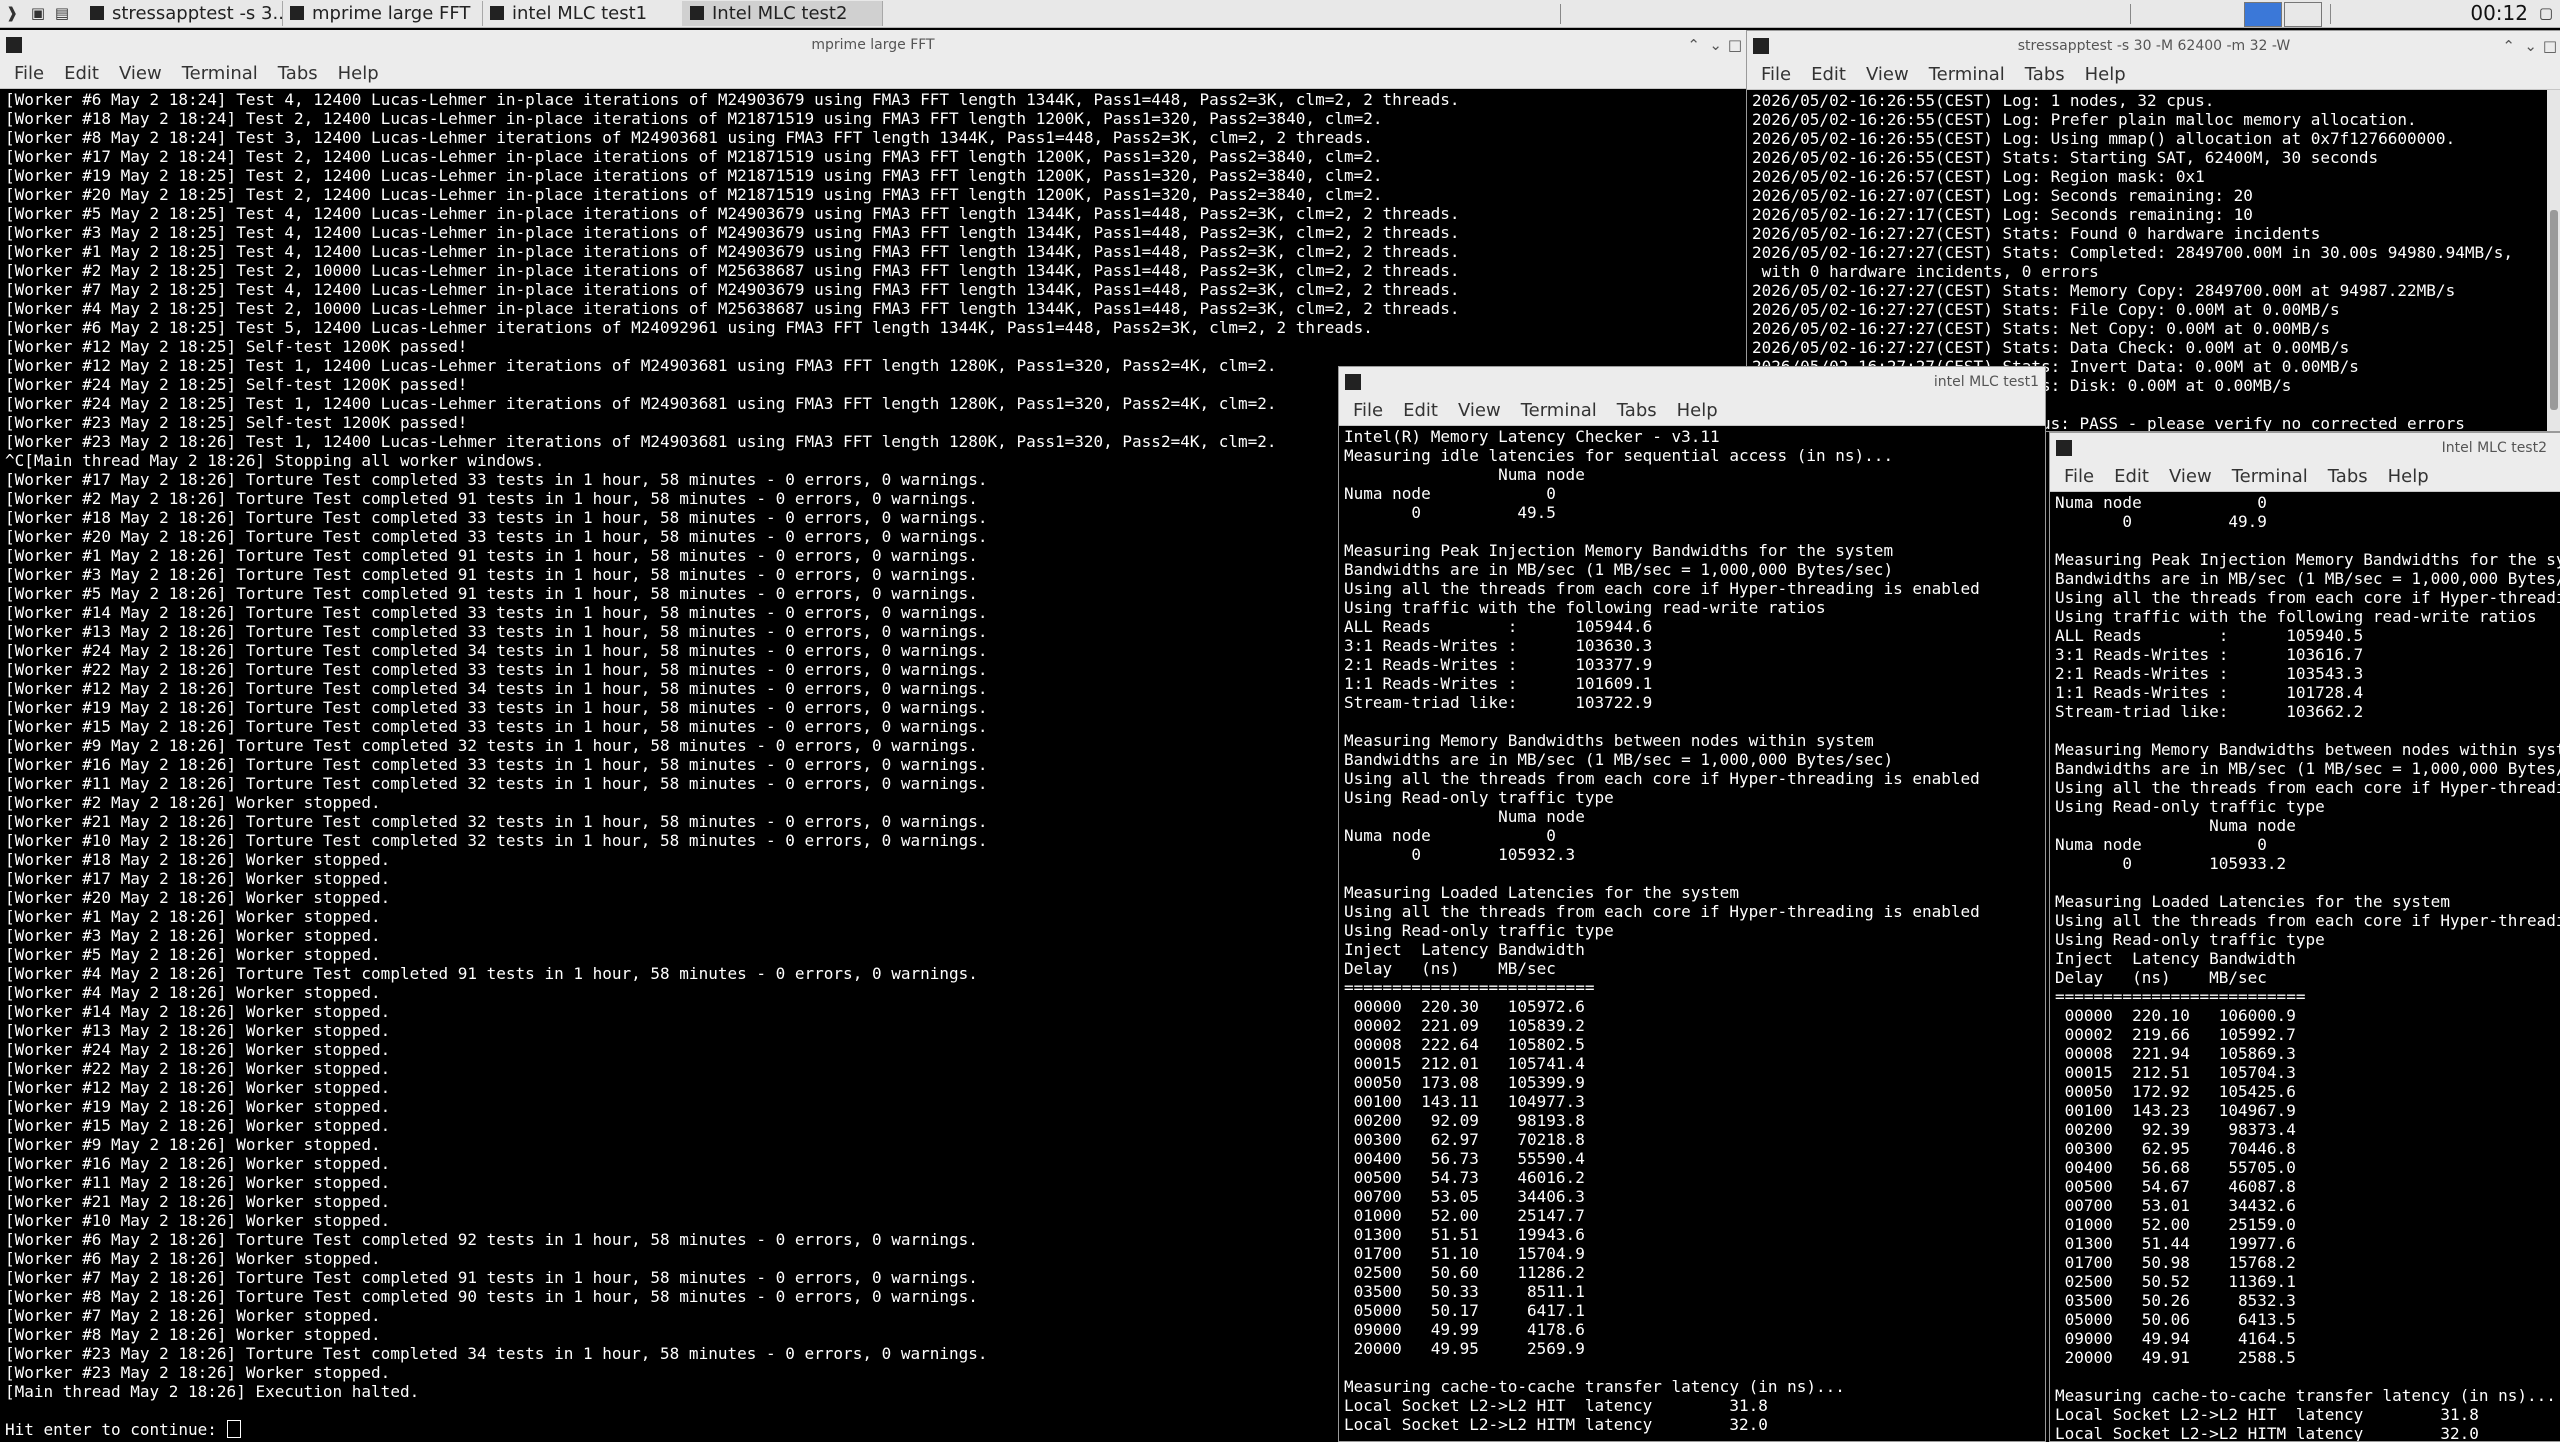  What do you see at coordinates (233, 1429) in the screenshot?
I see `text-cursor` at bounding box center [233, 1429].